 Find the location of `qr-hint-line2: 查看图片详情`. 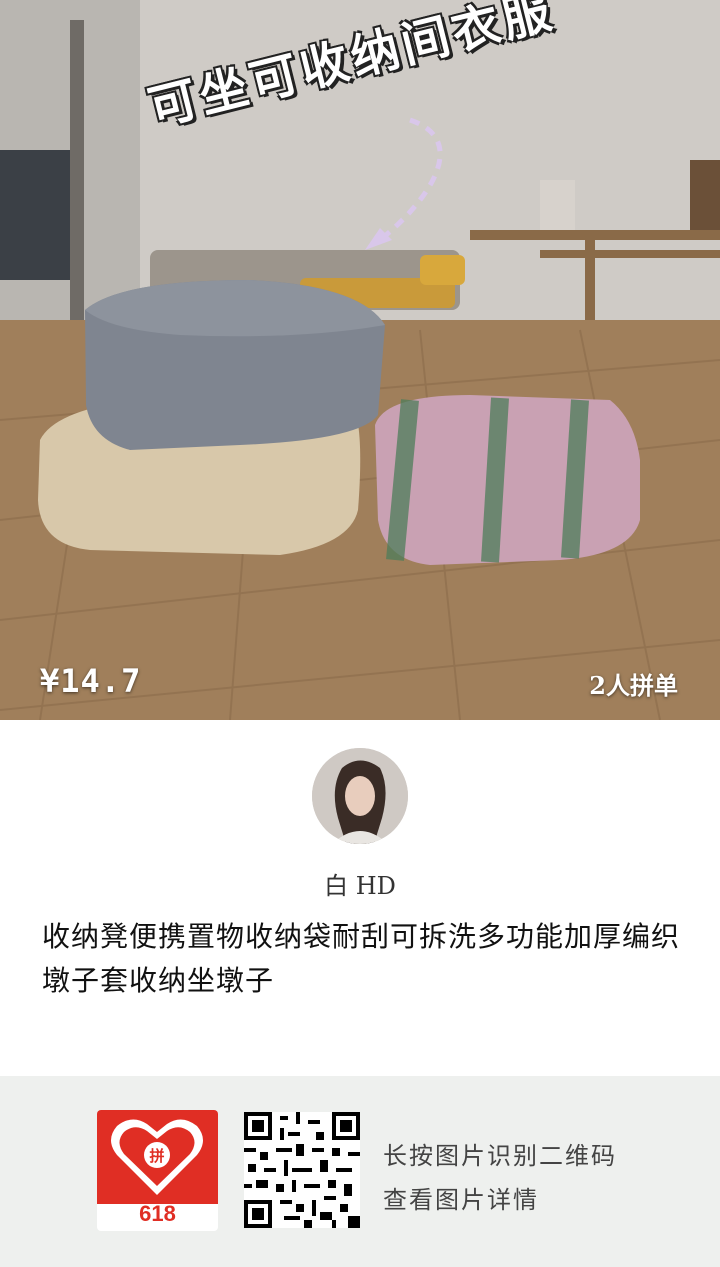

qr-hint-line2: 查看图片详情 is located at coordinates (461, 1200).